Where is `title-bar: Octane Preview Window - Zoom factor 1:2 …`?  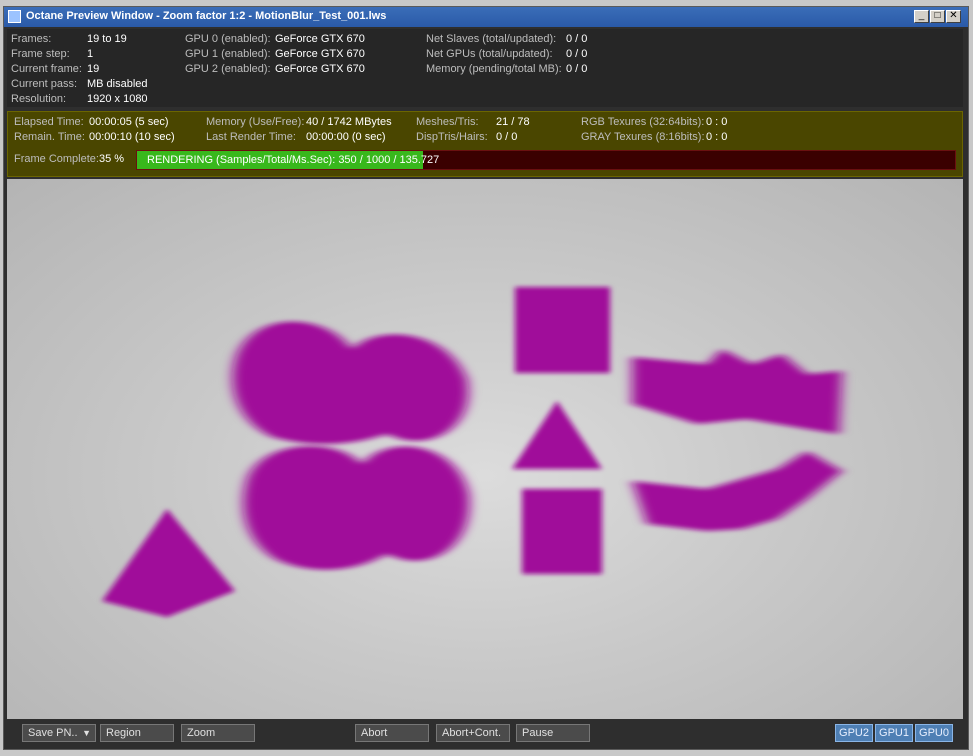
title-bar: Octane Preview Window - Zoom factor 1:2 … is located at coordinates (486, 17).